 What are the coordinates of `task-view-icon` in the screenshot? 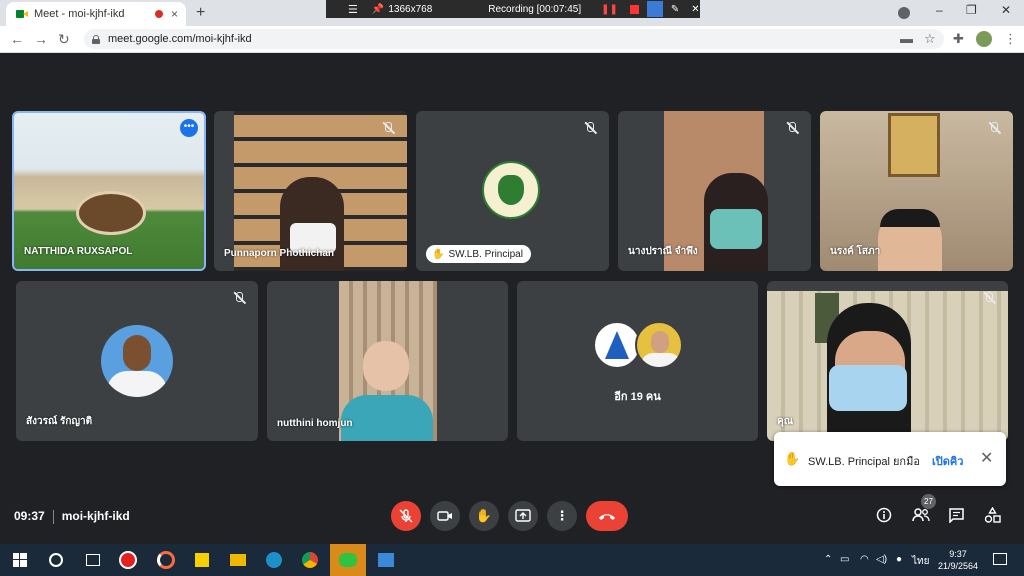 It's located at (92, 560).